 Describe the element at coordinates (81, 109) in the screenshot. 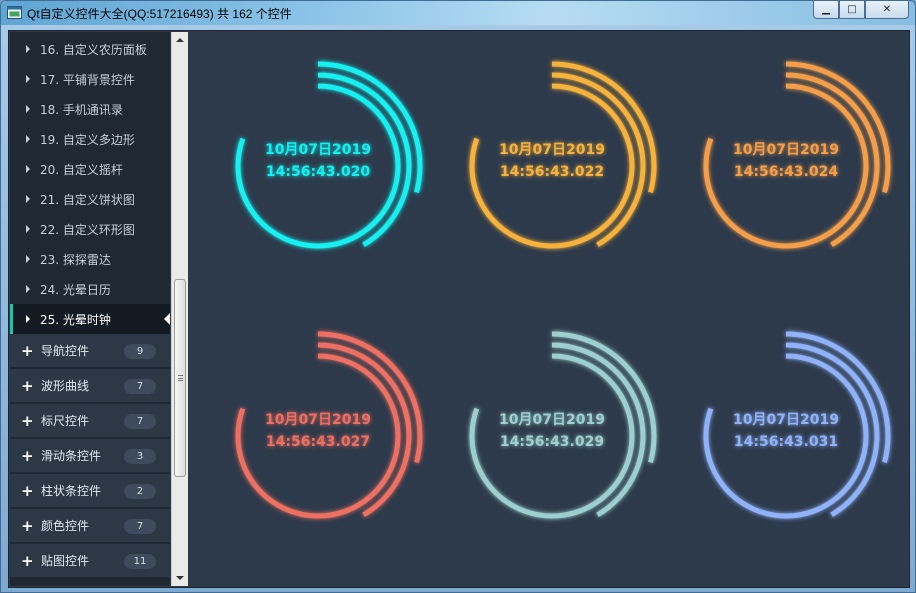

I see `nav-item-label: 18. 手机通讯录` at that location.